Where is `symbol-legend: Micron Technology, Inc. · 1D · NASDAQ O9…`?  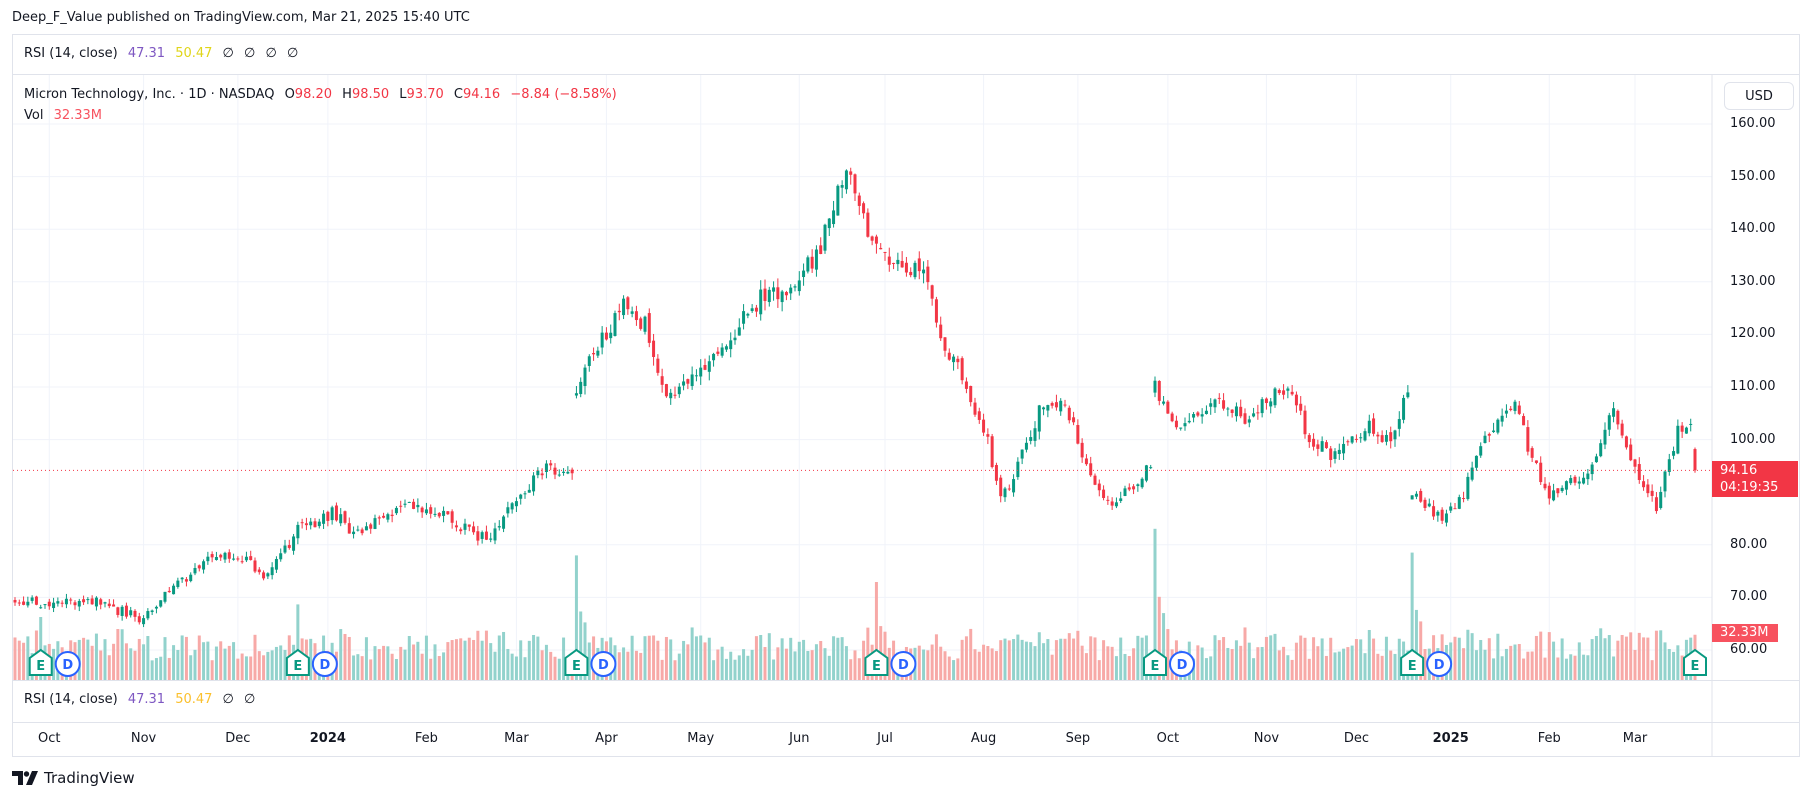 symbol-legend: Micron Technology, Inc. · 1D · NASDAQ O9… is located at coordinates (323, 94).